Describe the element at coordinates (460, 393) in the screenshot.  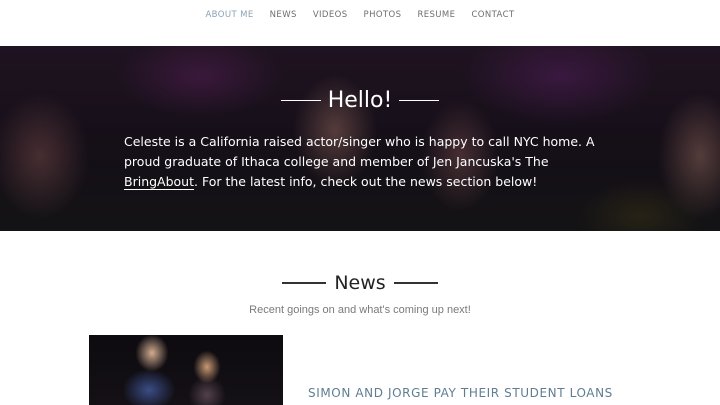
I see `news-item-title: SIMON AND JORGE PAY THEIR STUDENT LOANS` at that location.